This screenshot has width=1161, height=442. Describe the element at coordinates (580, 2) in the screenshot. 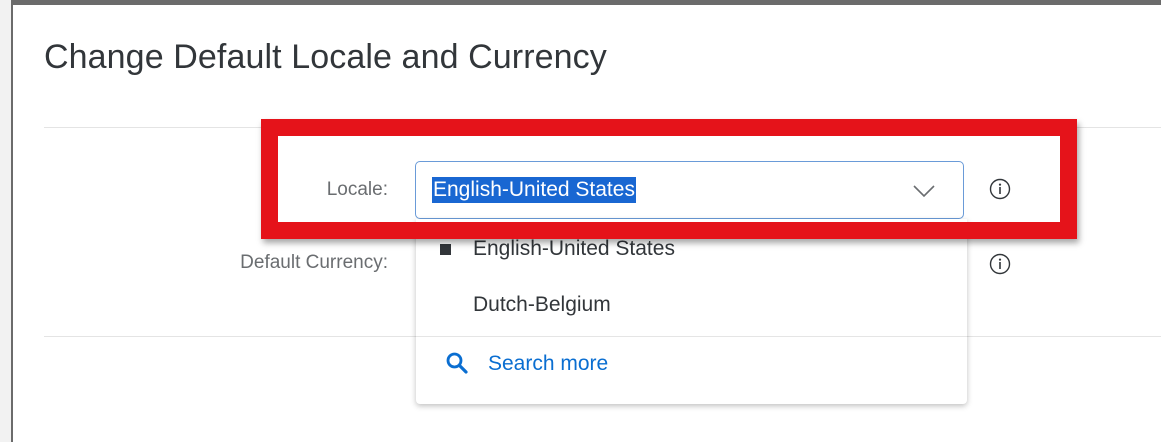

I see `window-border-top` at that location.